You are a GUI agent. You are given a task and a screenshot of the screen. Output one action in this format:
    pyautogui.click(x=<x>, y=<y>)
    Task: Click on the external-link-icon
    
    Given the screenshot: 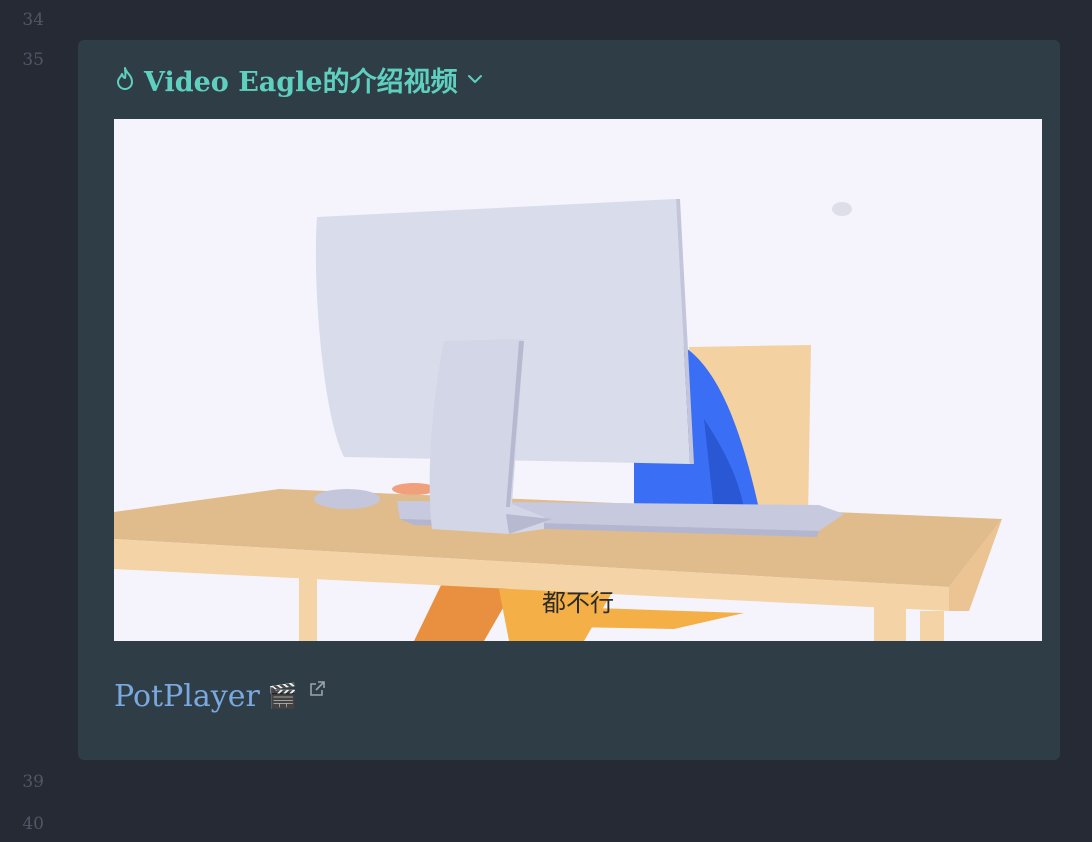 What is the action you would take?
    pyautogui.click(x=317, y=691)
    